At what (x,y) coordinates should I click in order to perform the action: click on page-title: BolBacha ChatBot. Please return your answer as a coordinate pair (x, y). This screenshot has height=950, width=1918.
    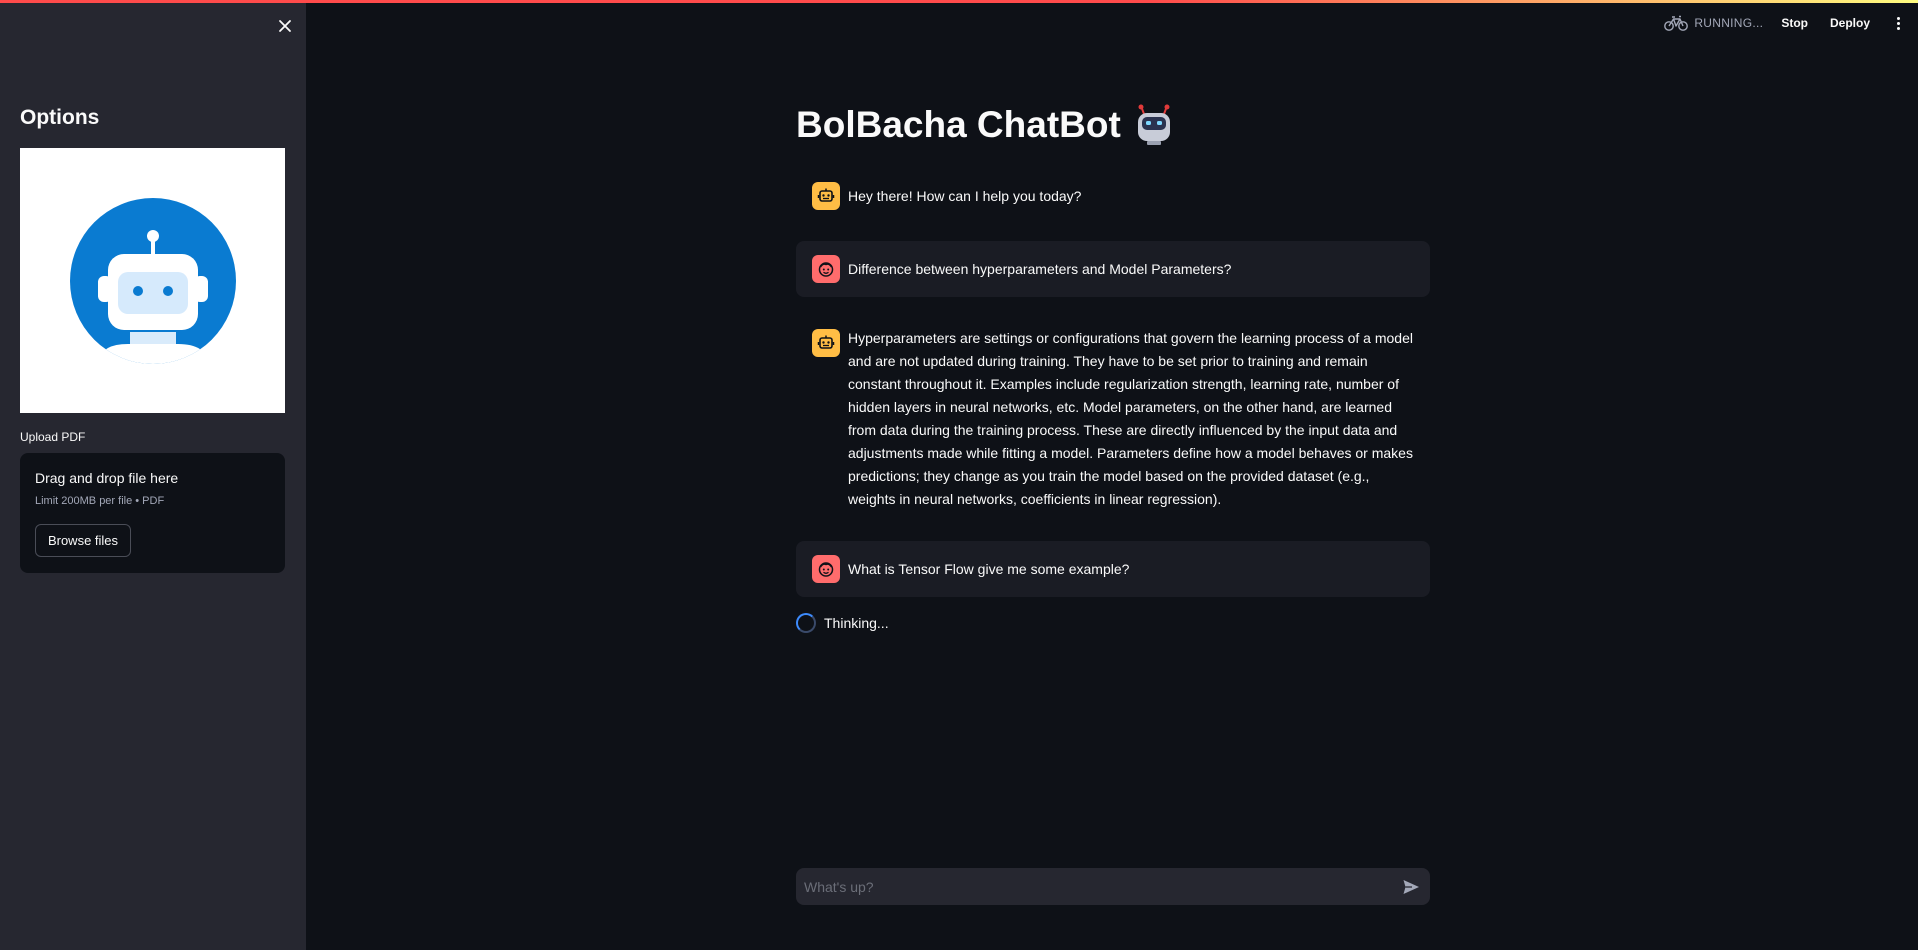
    Looking at the image, I should click on (985, 125).